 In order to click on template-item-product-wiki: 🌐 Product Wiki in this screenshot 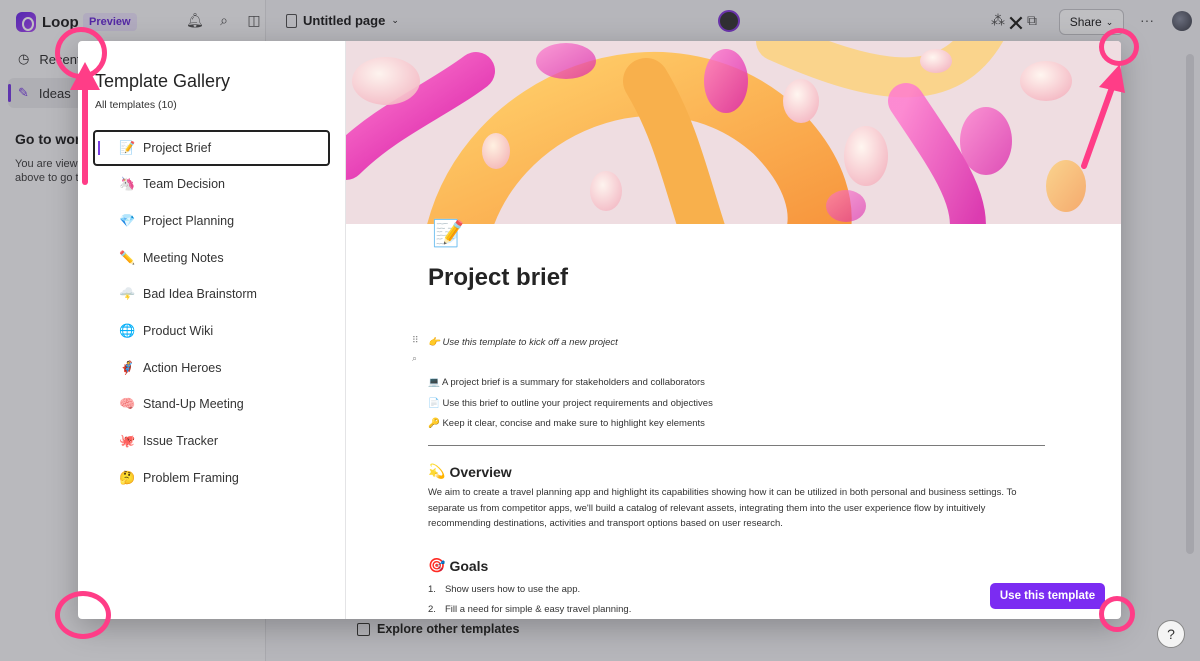, I will do `click(211, 331)`.